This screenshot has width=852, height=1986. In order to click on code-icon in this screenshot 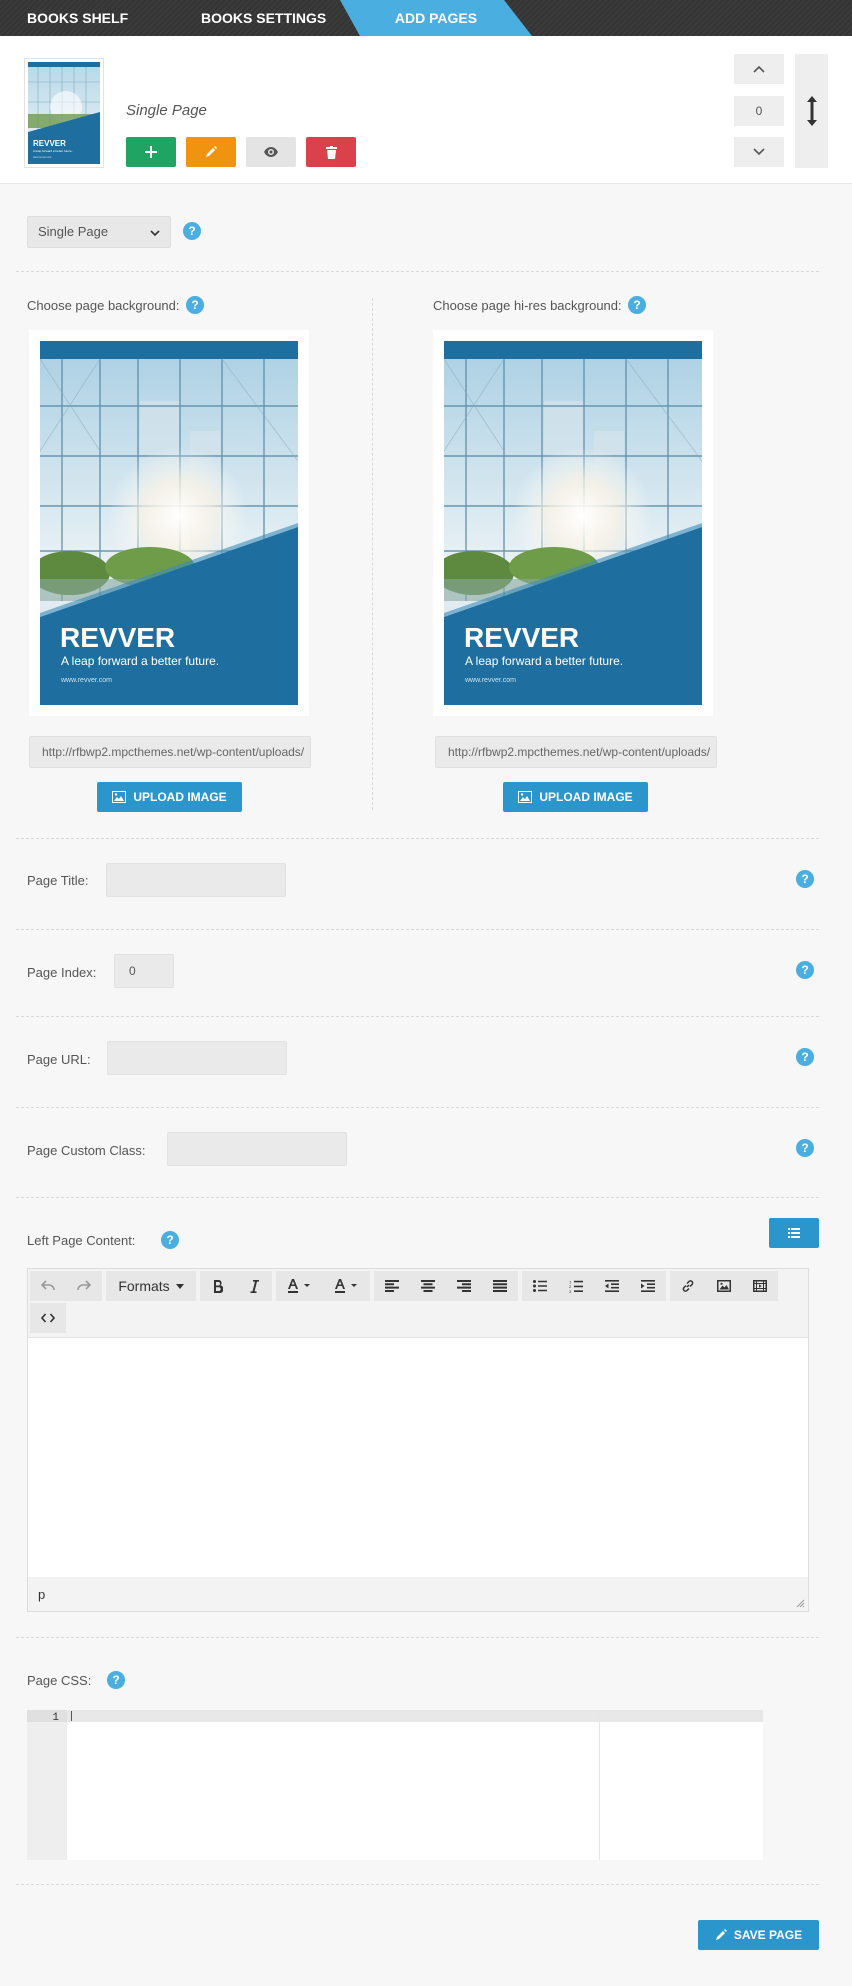, I will do `click(48, 1318)`.